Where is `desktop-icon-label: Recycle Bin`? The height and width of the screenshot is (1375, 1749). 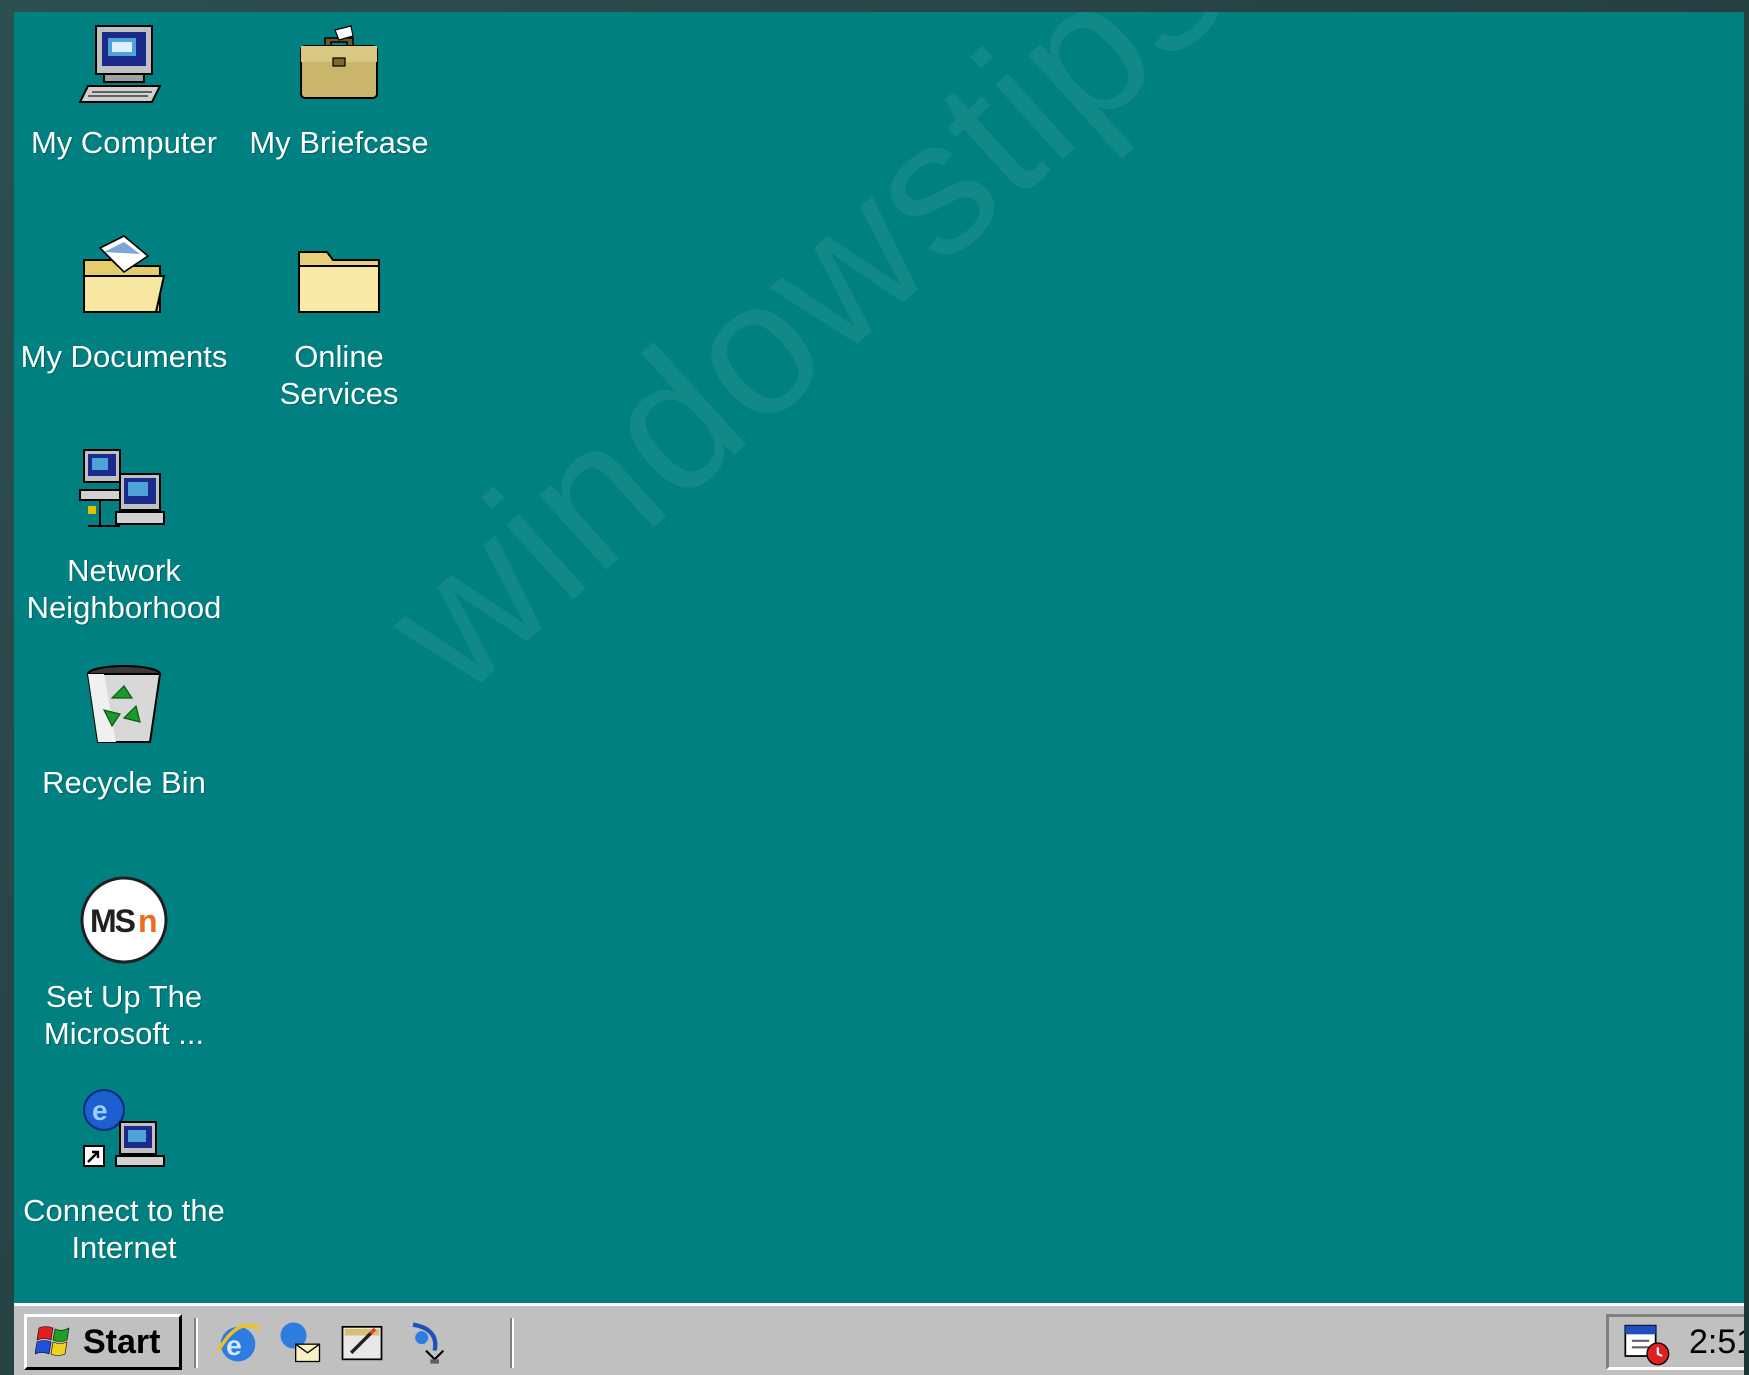
desktop-icon-label: Recycle Bin is located at coordinates (124, 782).